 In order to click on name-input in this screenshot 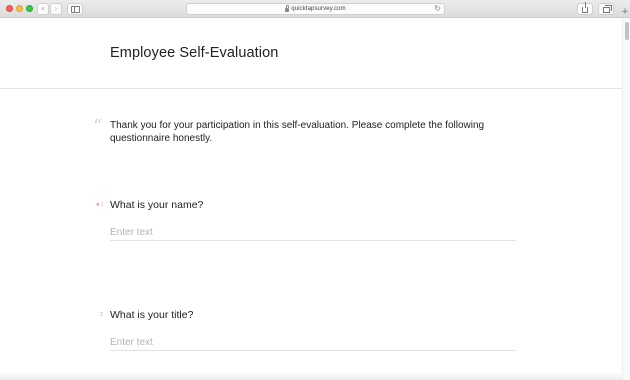, I will do `click(313, 233)`.